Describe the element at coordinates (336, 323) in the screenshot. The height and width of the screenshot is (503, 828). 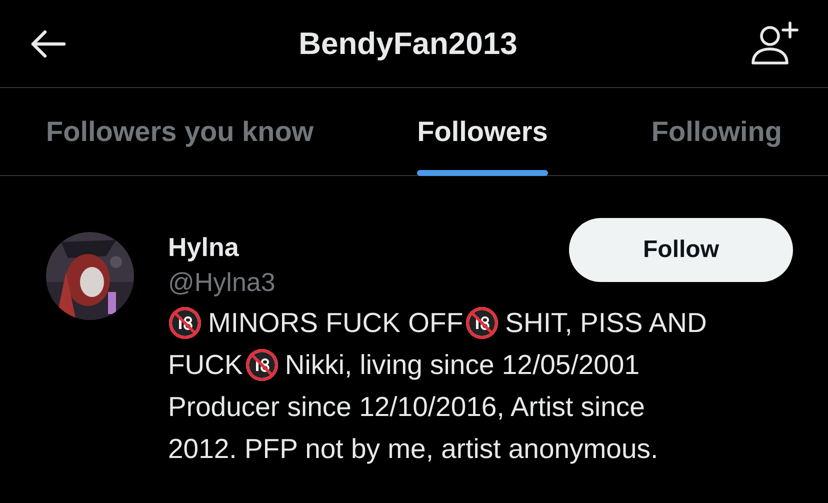
I see `bio-text: MINORS FUCK OFF` at that location.